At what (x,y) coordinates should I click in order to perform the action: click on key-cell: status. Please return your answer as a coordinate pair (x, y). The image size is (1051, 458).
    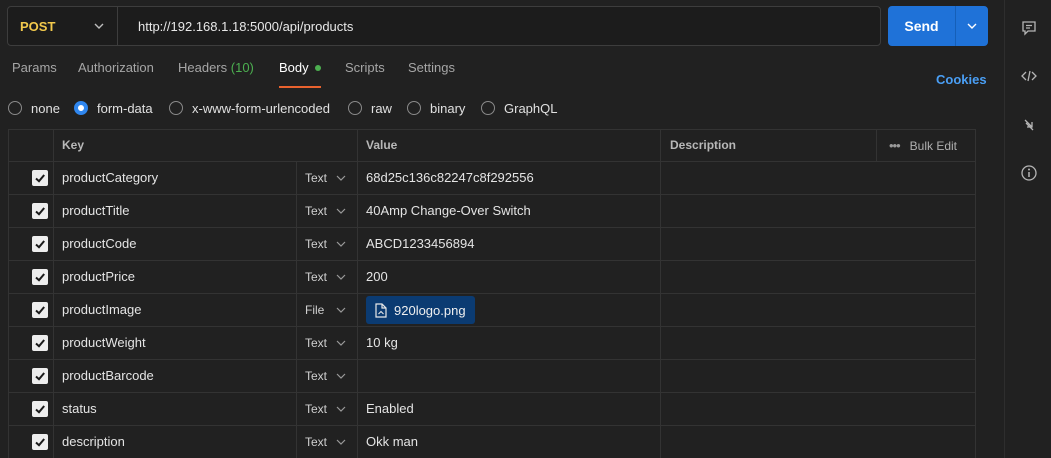
    Looking at the image, I should click on (79, 409).